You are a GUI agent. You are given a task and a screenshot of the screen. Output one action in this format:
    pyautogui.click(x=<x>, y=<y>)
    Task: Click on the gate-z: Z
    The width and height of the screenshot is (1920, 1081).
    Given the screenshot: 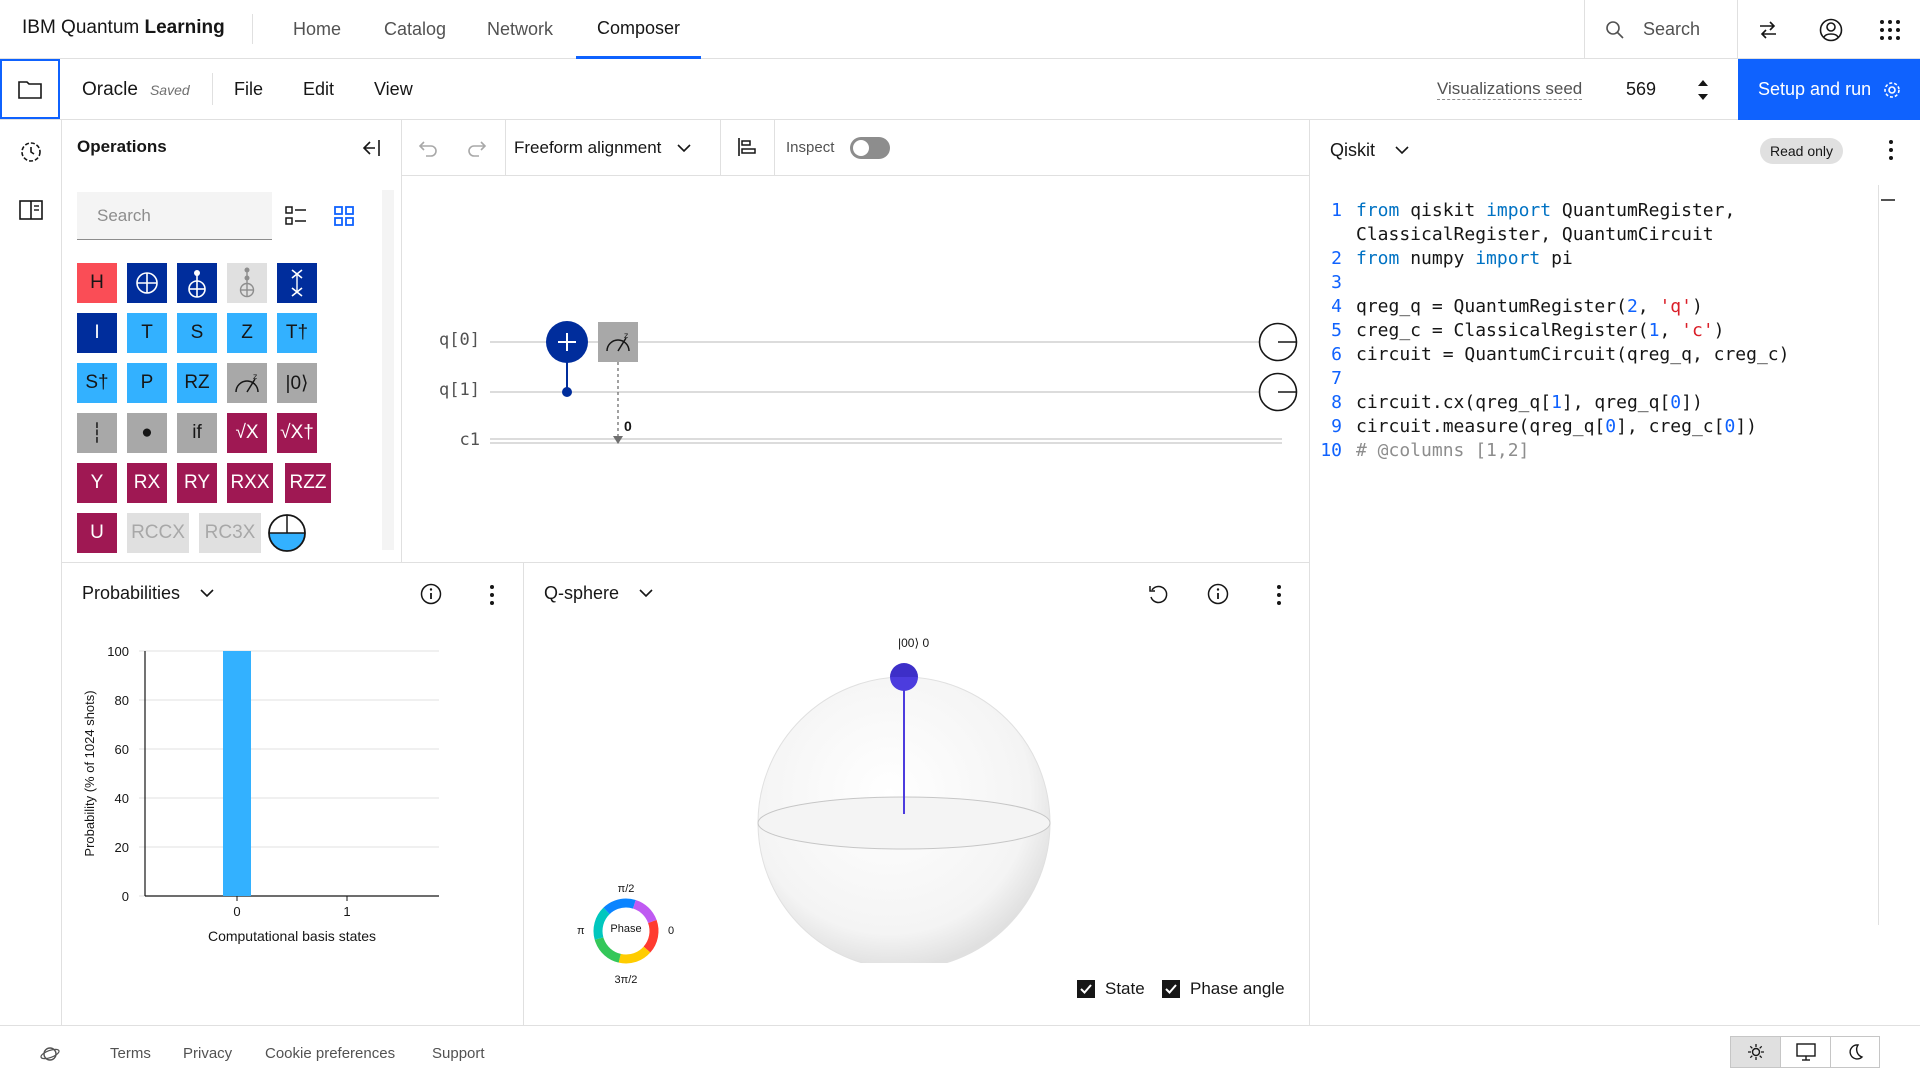 What is the action you would take?
    pyautogui.click(x=247, y=333)
    